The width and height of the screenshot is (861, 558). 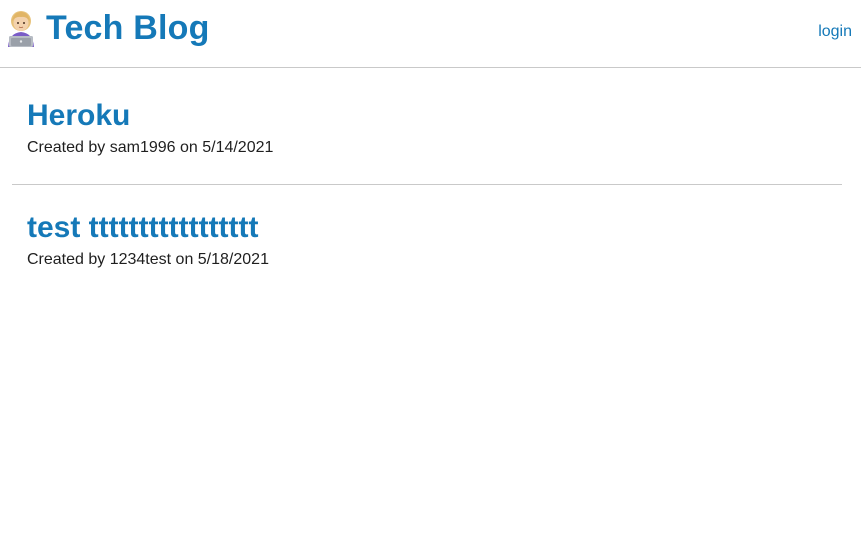 What do you see at coordinates (835, 32) in the screenshot?
I see `login-link: login` at bounding box center [835, 32].